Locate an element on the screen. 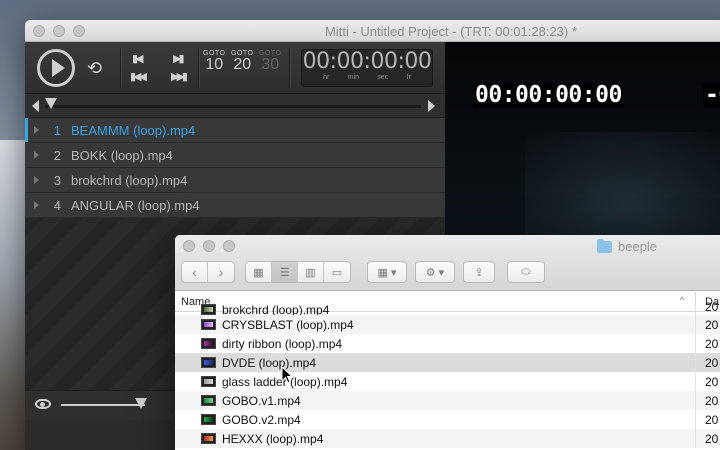  gallery-view-icon: ▭ is located at coordinates (337, 272).